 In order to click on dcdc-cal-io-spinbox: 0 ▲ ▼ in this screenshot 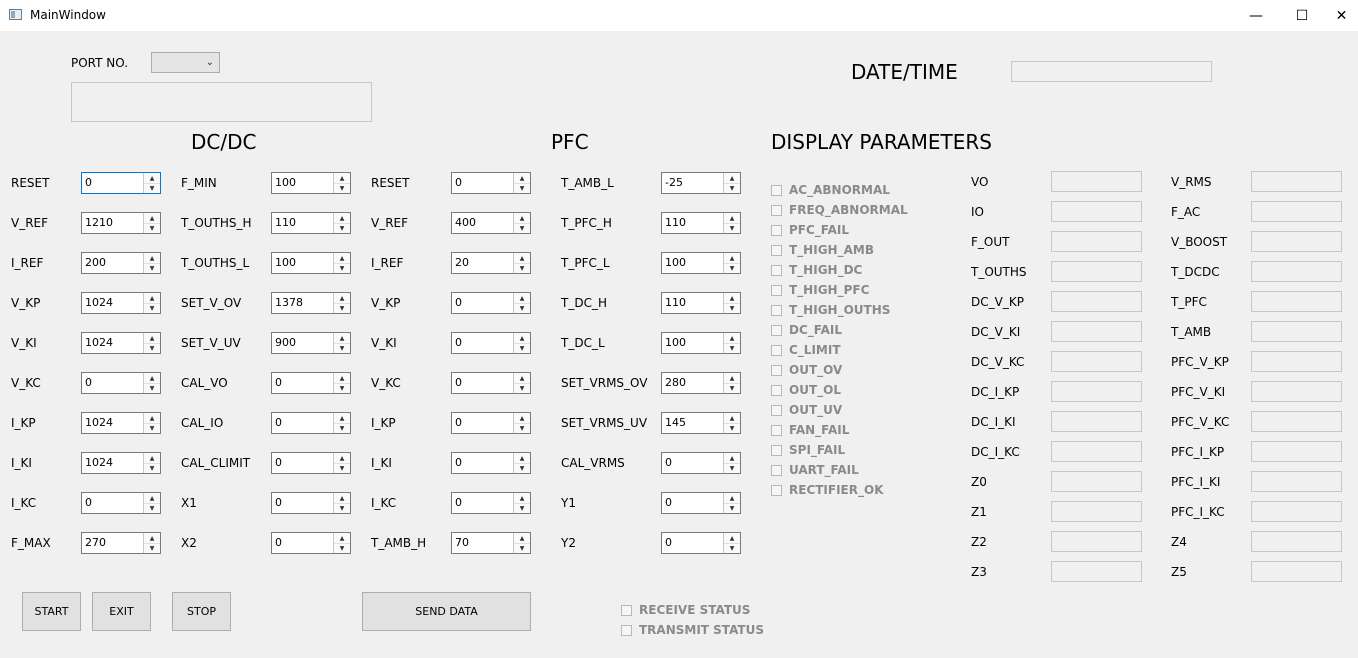, I will do `click(311, 423)`.